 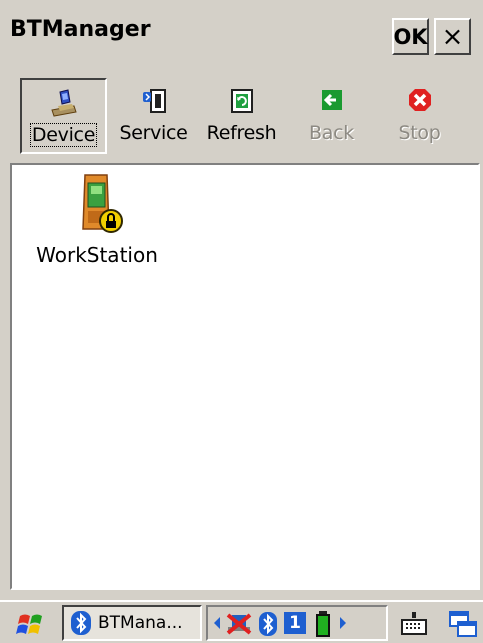 What do you see at coordinates (331, 133) in the screenshot?
I see `back-label: Back` at bounding box center [331, 133].